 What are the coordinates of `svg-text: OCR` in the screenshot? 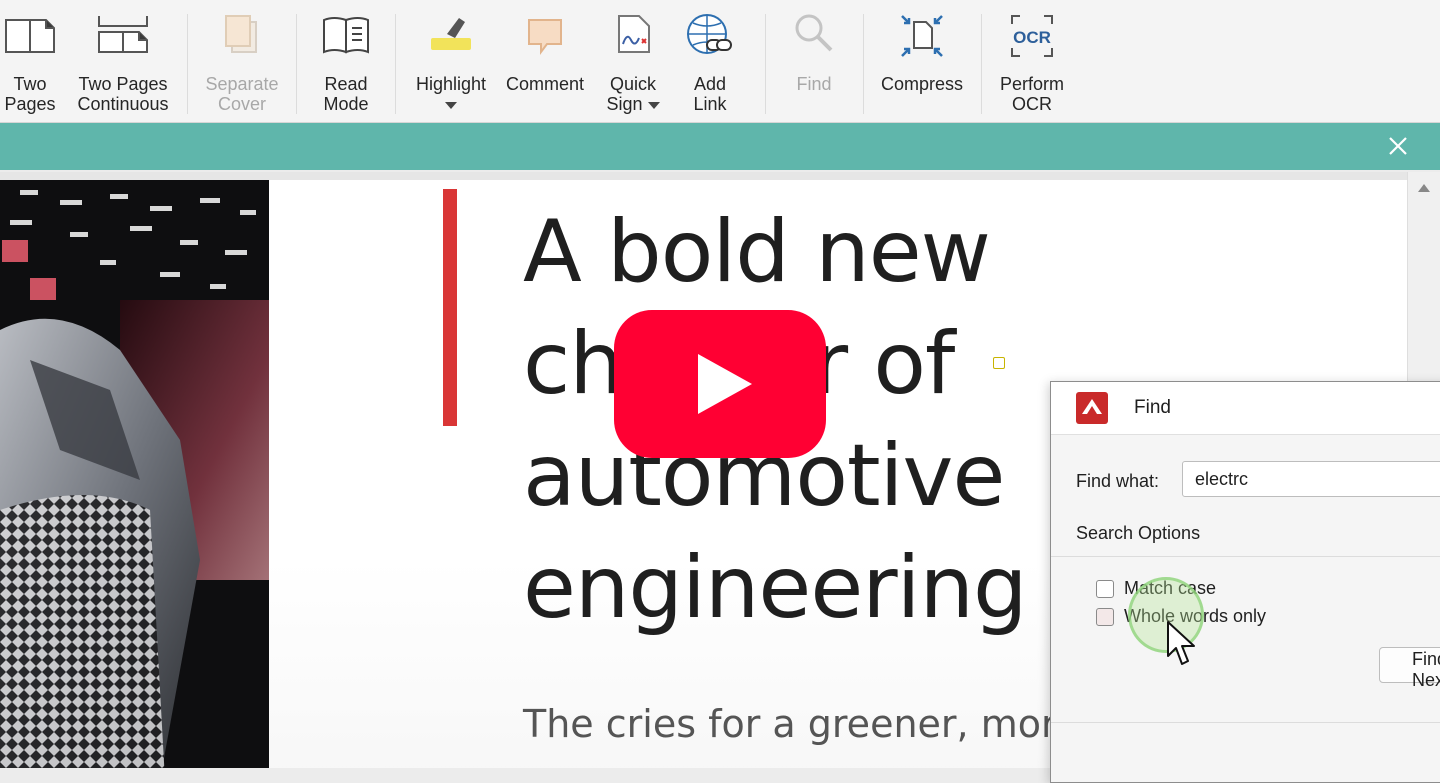 It's located at (1032, 37).